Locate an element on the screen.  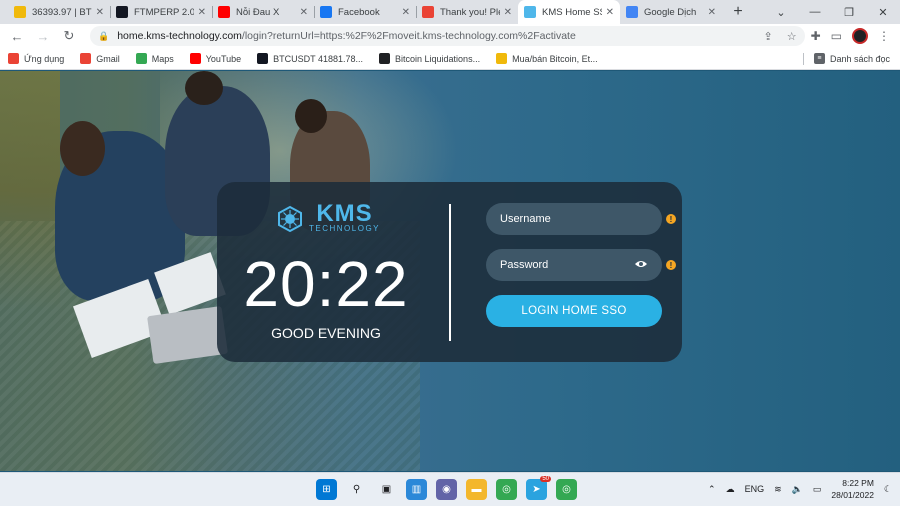
browser-tab: FTMPERP 2.01 ✕ is located at coordinates (161, 12).